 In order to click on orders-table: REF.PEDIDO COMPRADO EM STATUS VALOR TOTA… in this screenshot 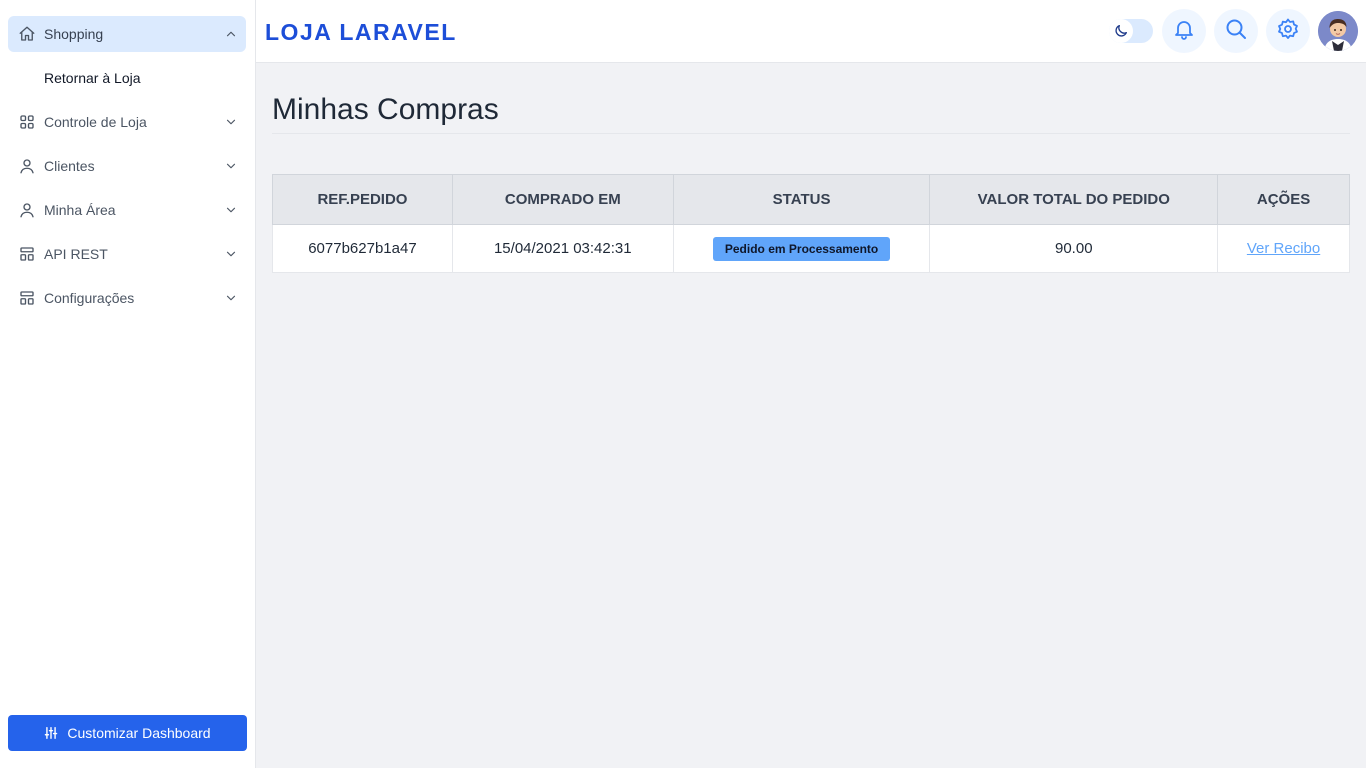, I will do `click(811, 223)`.